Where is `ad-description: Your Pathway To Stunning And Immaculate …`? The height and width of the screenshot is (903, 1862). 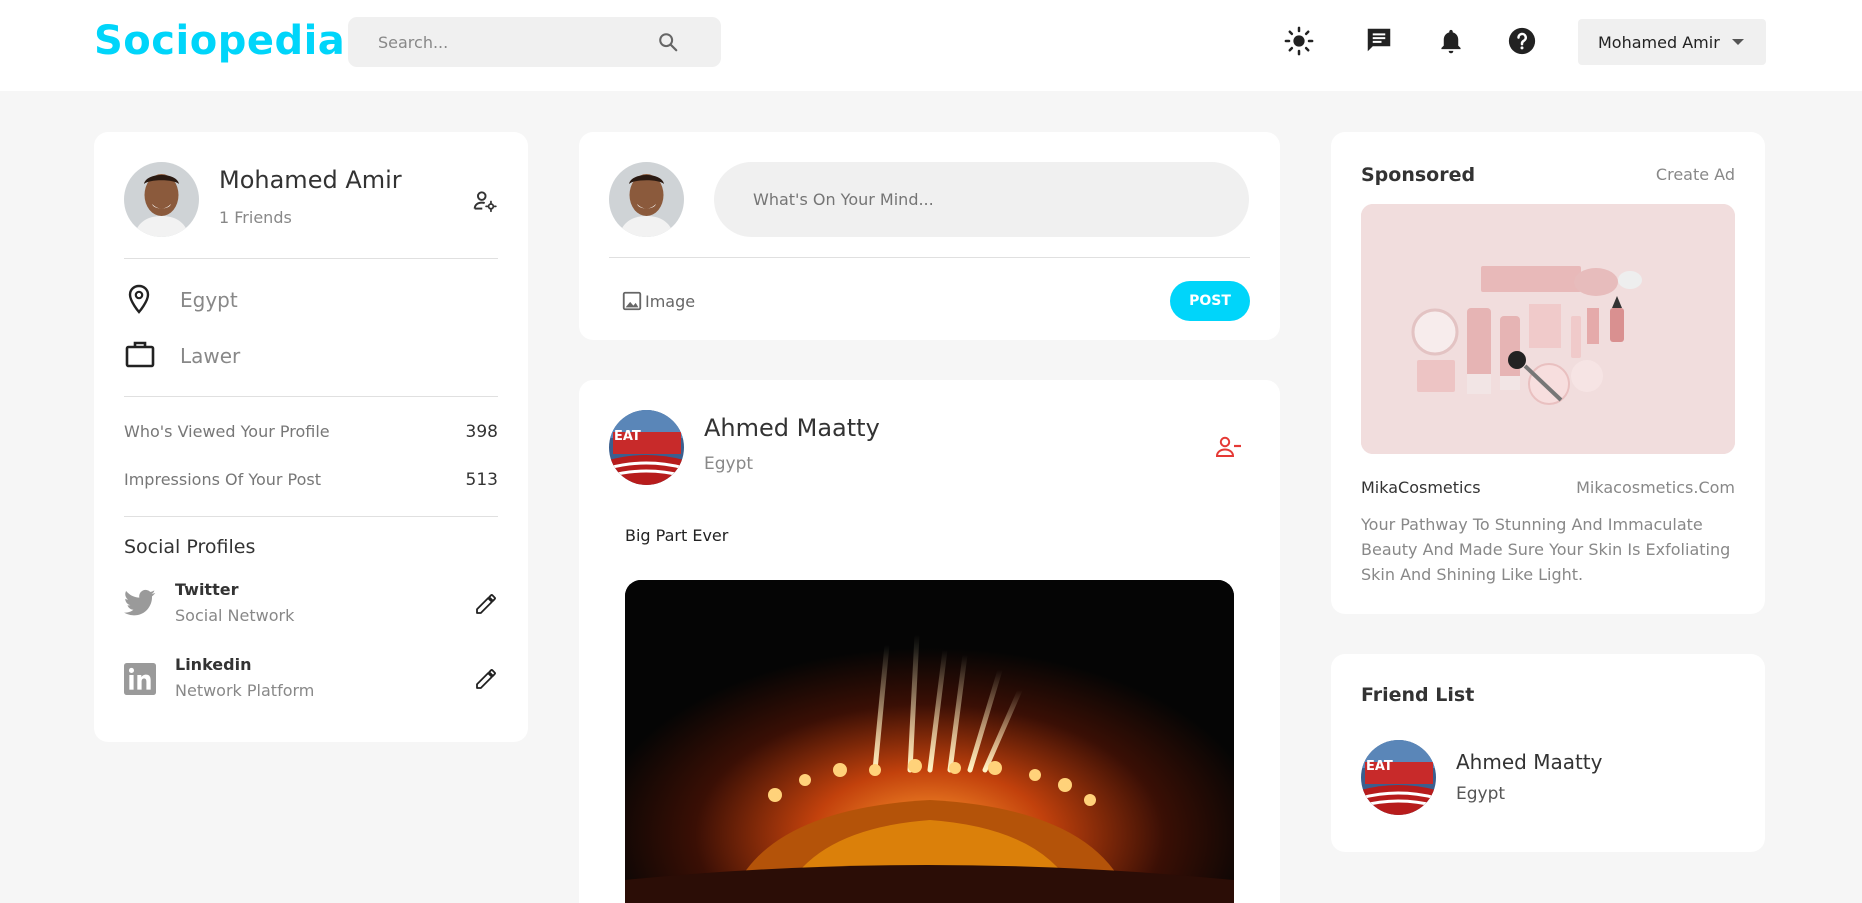 ad-description: Your Pathway To Stunning And Immaculate … is located at coordinates (1546, 549).